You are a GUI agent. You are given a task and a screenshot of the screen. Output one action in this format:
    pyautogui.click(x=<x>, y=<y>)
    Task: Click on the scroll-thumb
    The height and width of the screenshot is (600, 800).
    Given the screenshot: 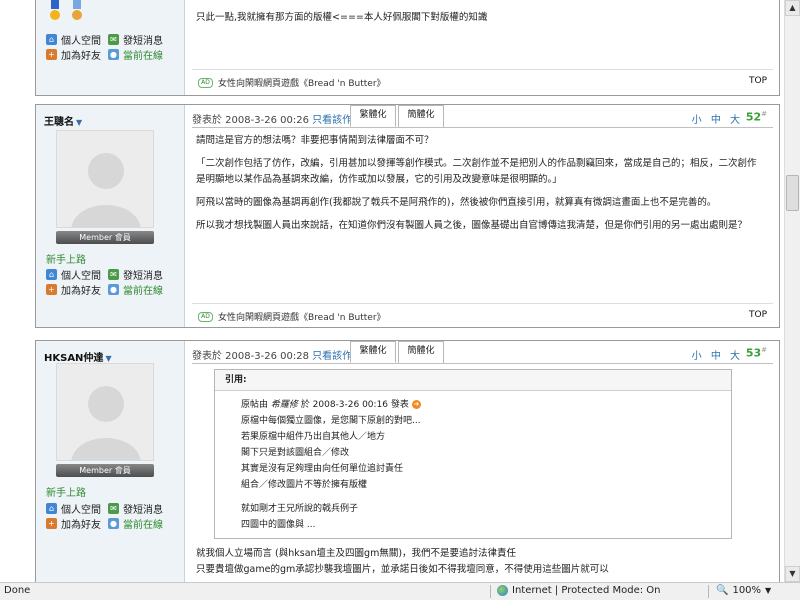 What is the action you would take?
    pyautogui.click(x=792, y=193)
    